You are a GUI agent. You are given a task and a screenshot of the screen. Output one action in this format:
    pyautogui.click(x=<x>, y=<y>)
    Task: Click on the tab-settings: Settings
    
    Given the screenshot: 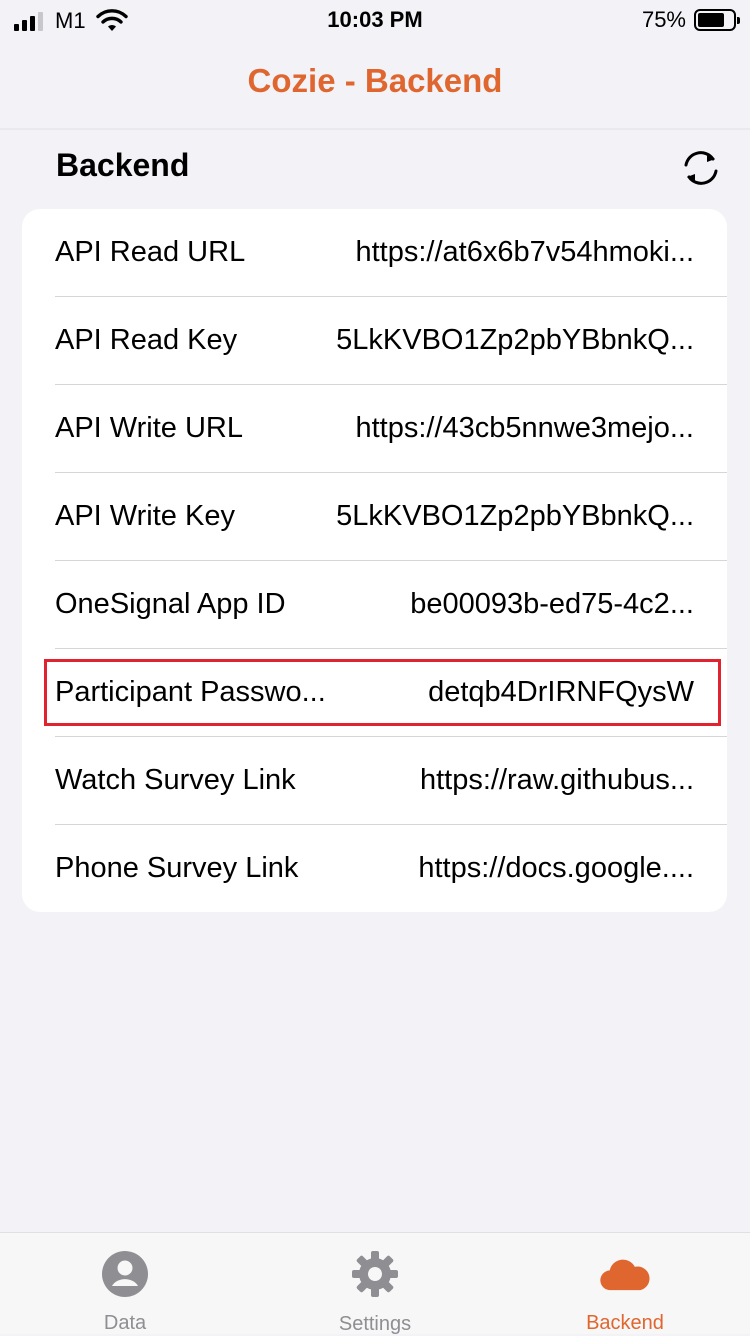 What is the action you would take?
    pyautogui.click(x=375, y=1284)
    